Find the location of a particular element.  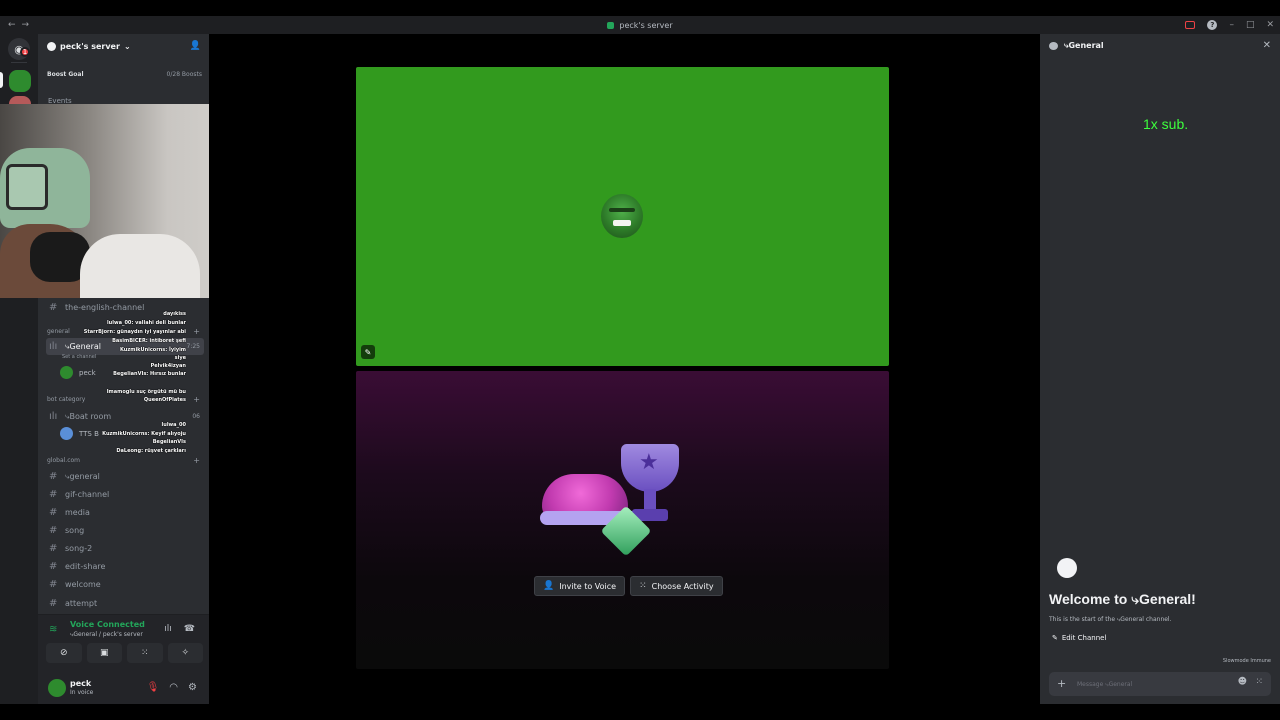

chat-title: ⤷General is located at coordinates (1084, 45).